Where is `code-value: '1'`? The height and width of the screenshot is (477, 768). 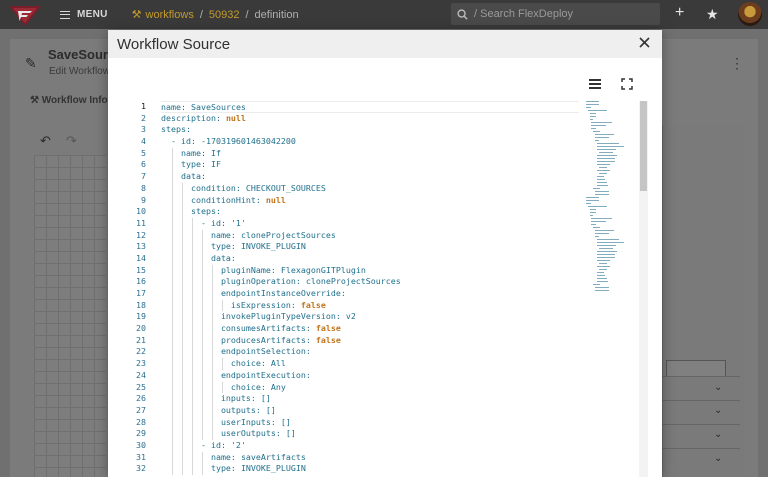
code-value: '1' is located at coordinates (238, 222).